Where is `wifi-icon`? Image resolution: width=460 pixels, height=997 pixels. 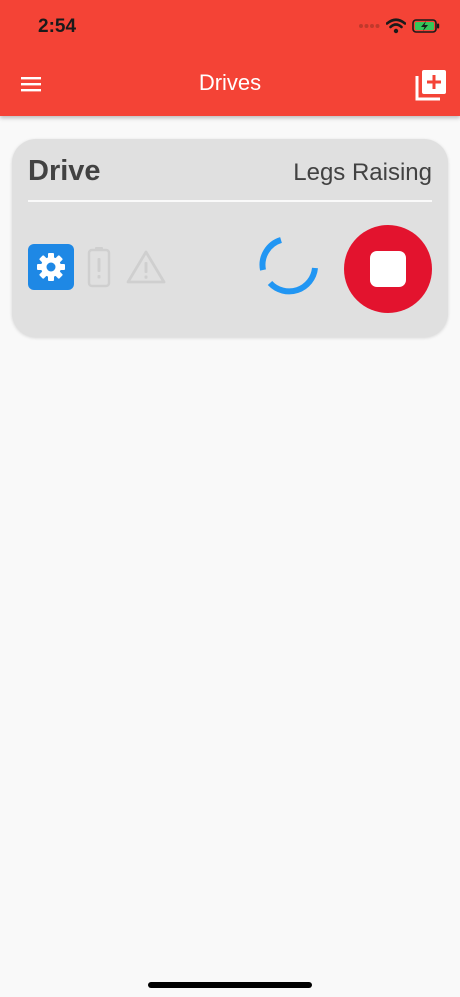 wifi-icon is located at coordinates (396, 26).